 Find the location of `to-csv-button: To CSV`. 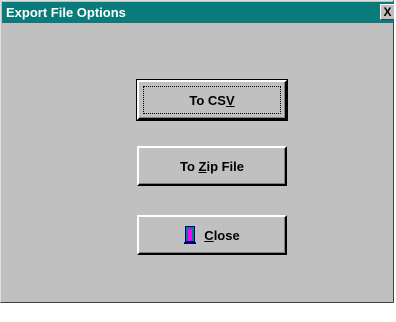

to-csv-button: To CSV is located at coordinates (212, 100).